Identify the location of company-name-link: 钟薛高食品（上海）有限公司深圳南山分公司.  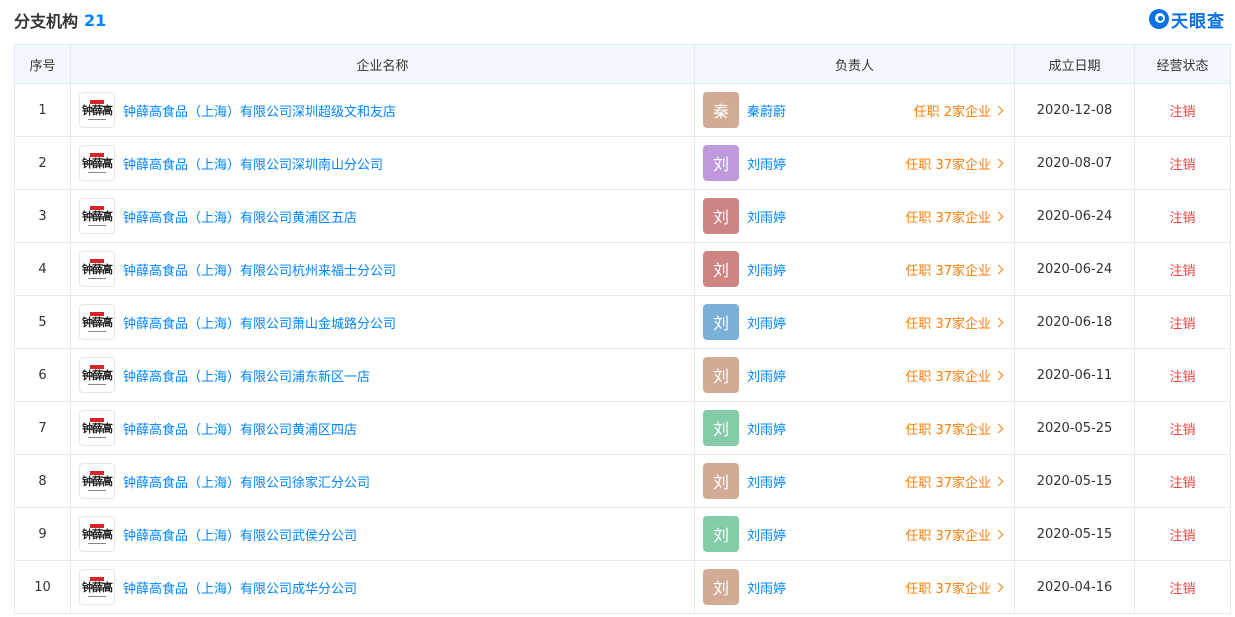
(253, 163).